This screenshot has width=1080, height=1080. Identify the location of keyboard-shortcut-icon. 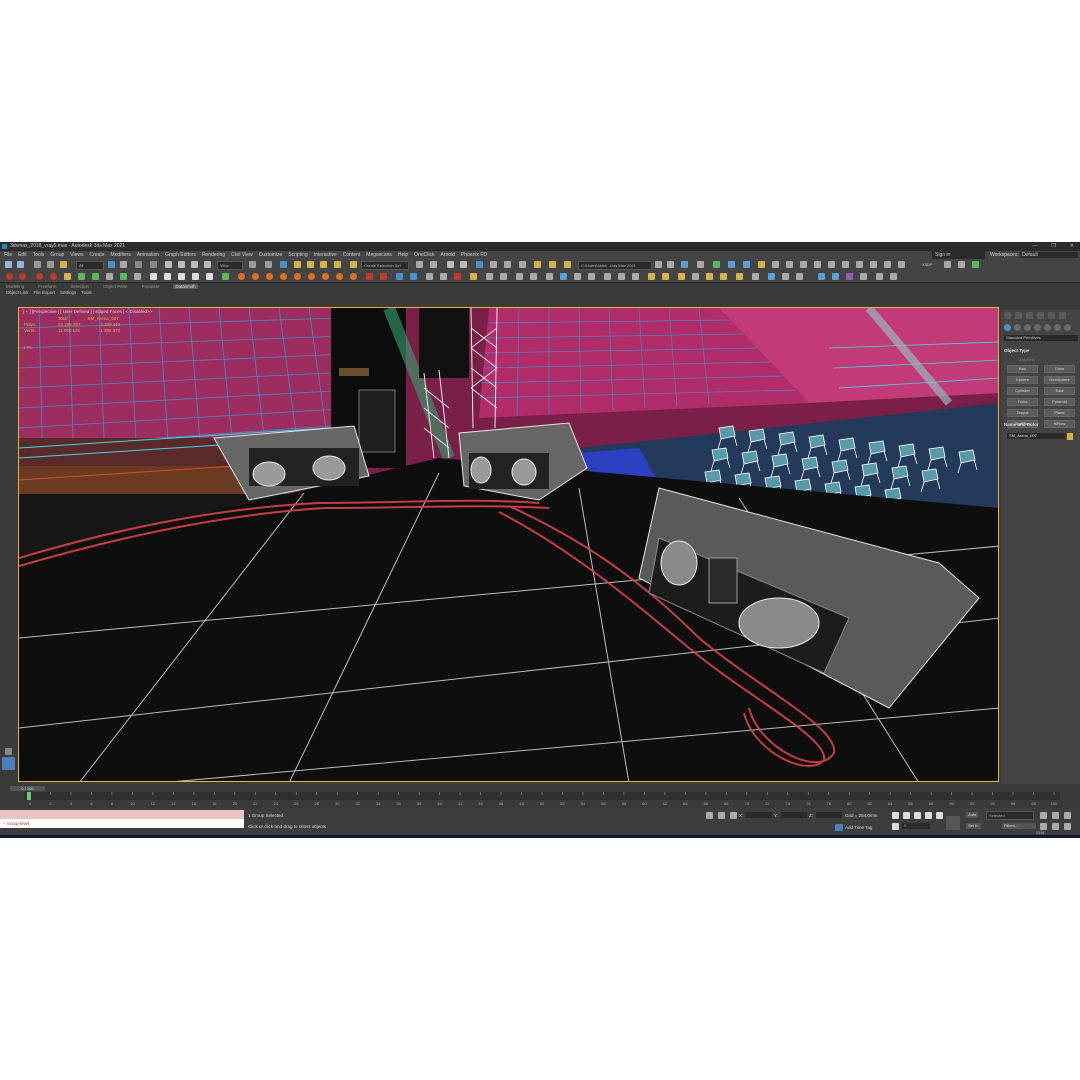
(283, 264).